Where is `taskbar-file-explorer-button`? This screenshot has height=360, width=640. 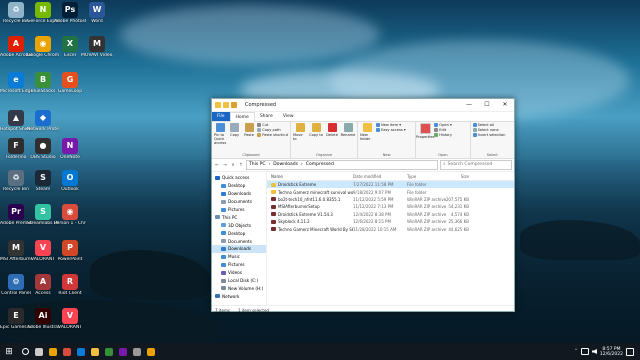 taskbar-file-explorer-button is located at coordinates (95, 351).